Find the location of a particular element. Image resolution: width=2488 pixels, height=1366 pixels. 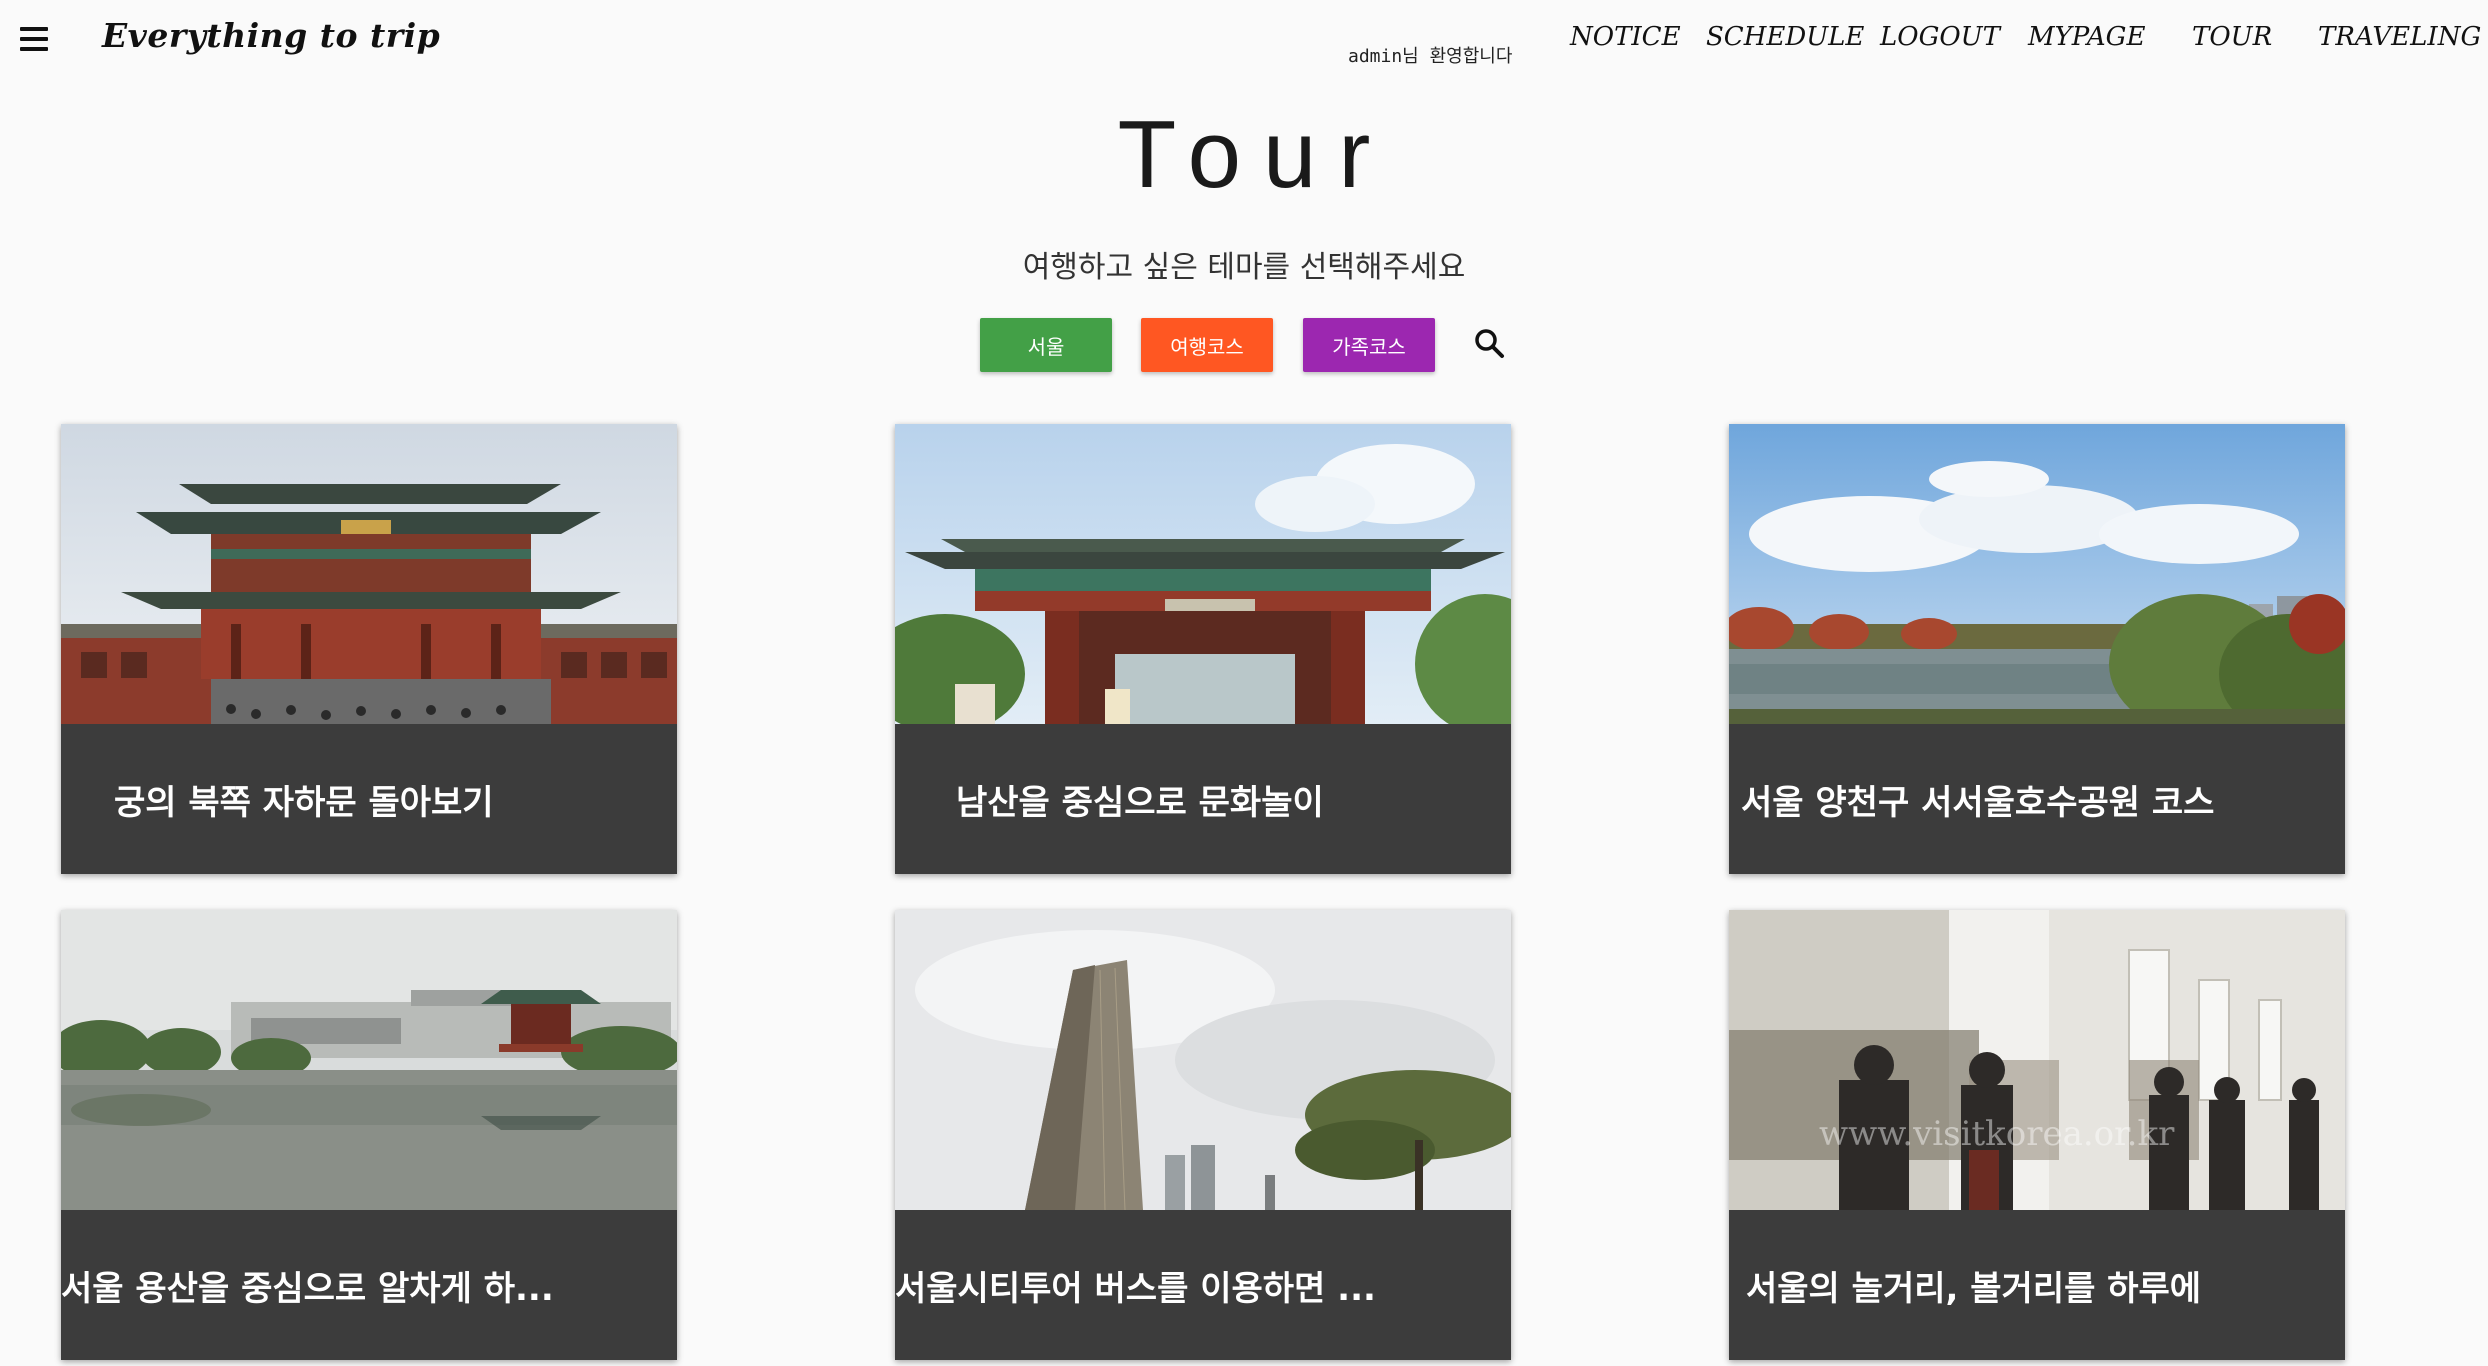

hamburger-menu-icon is located at coordinates (35, 39).